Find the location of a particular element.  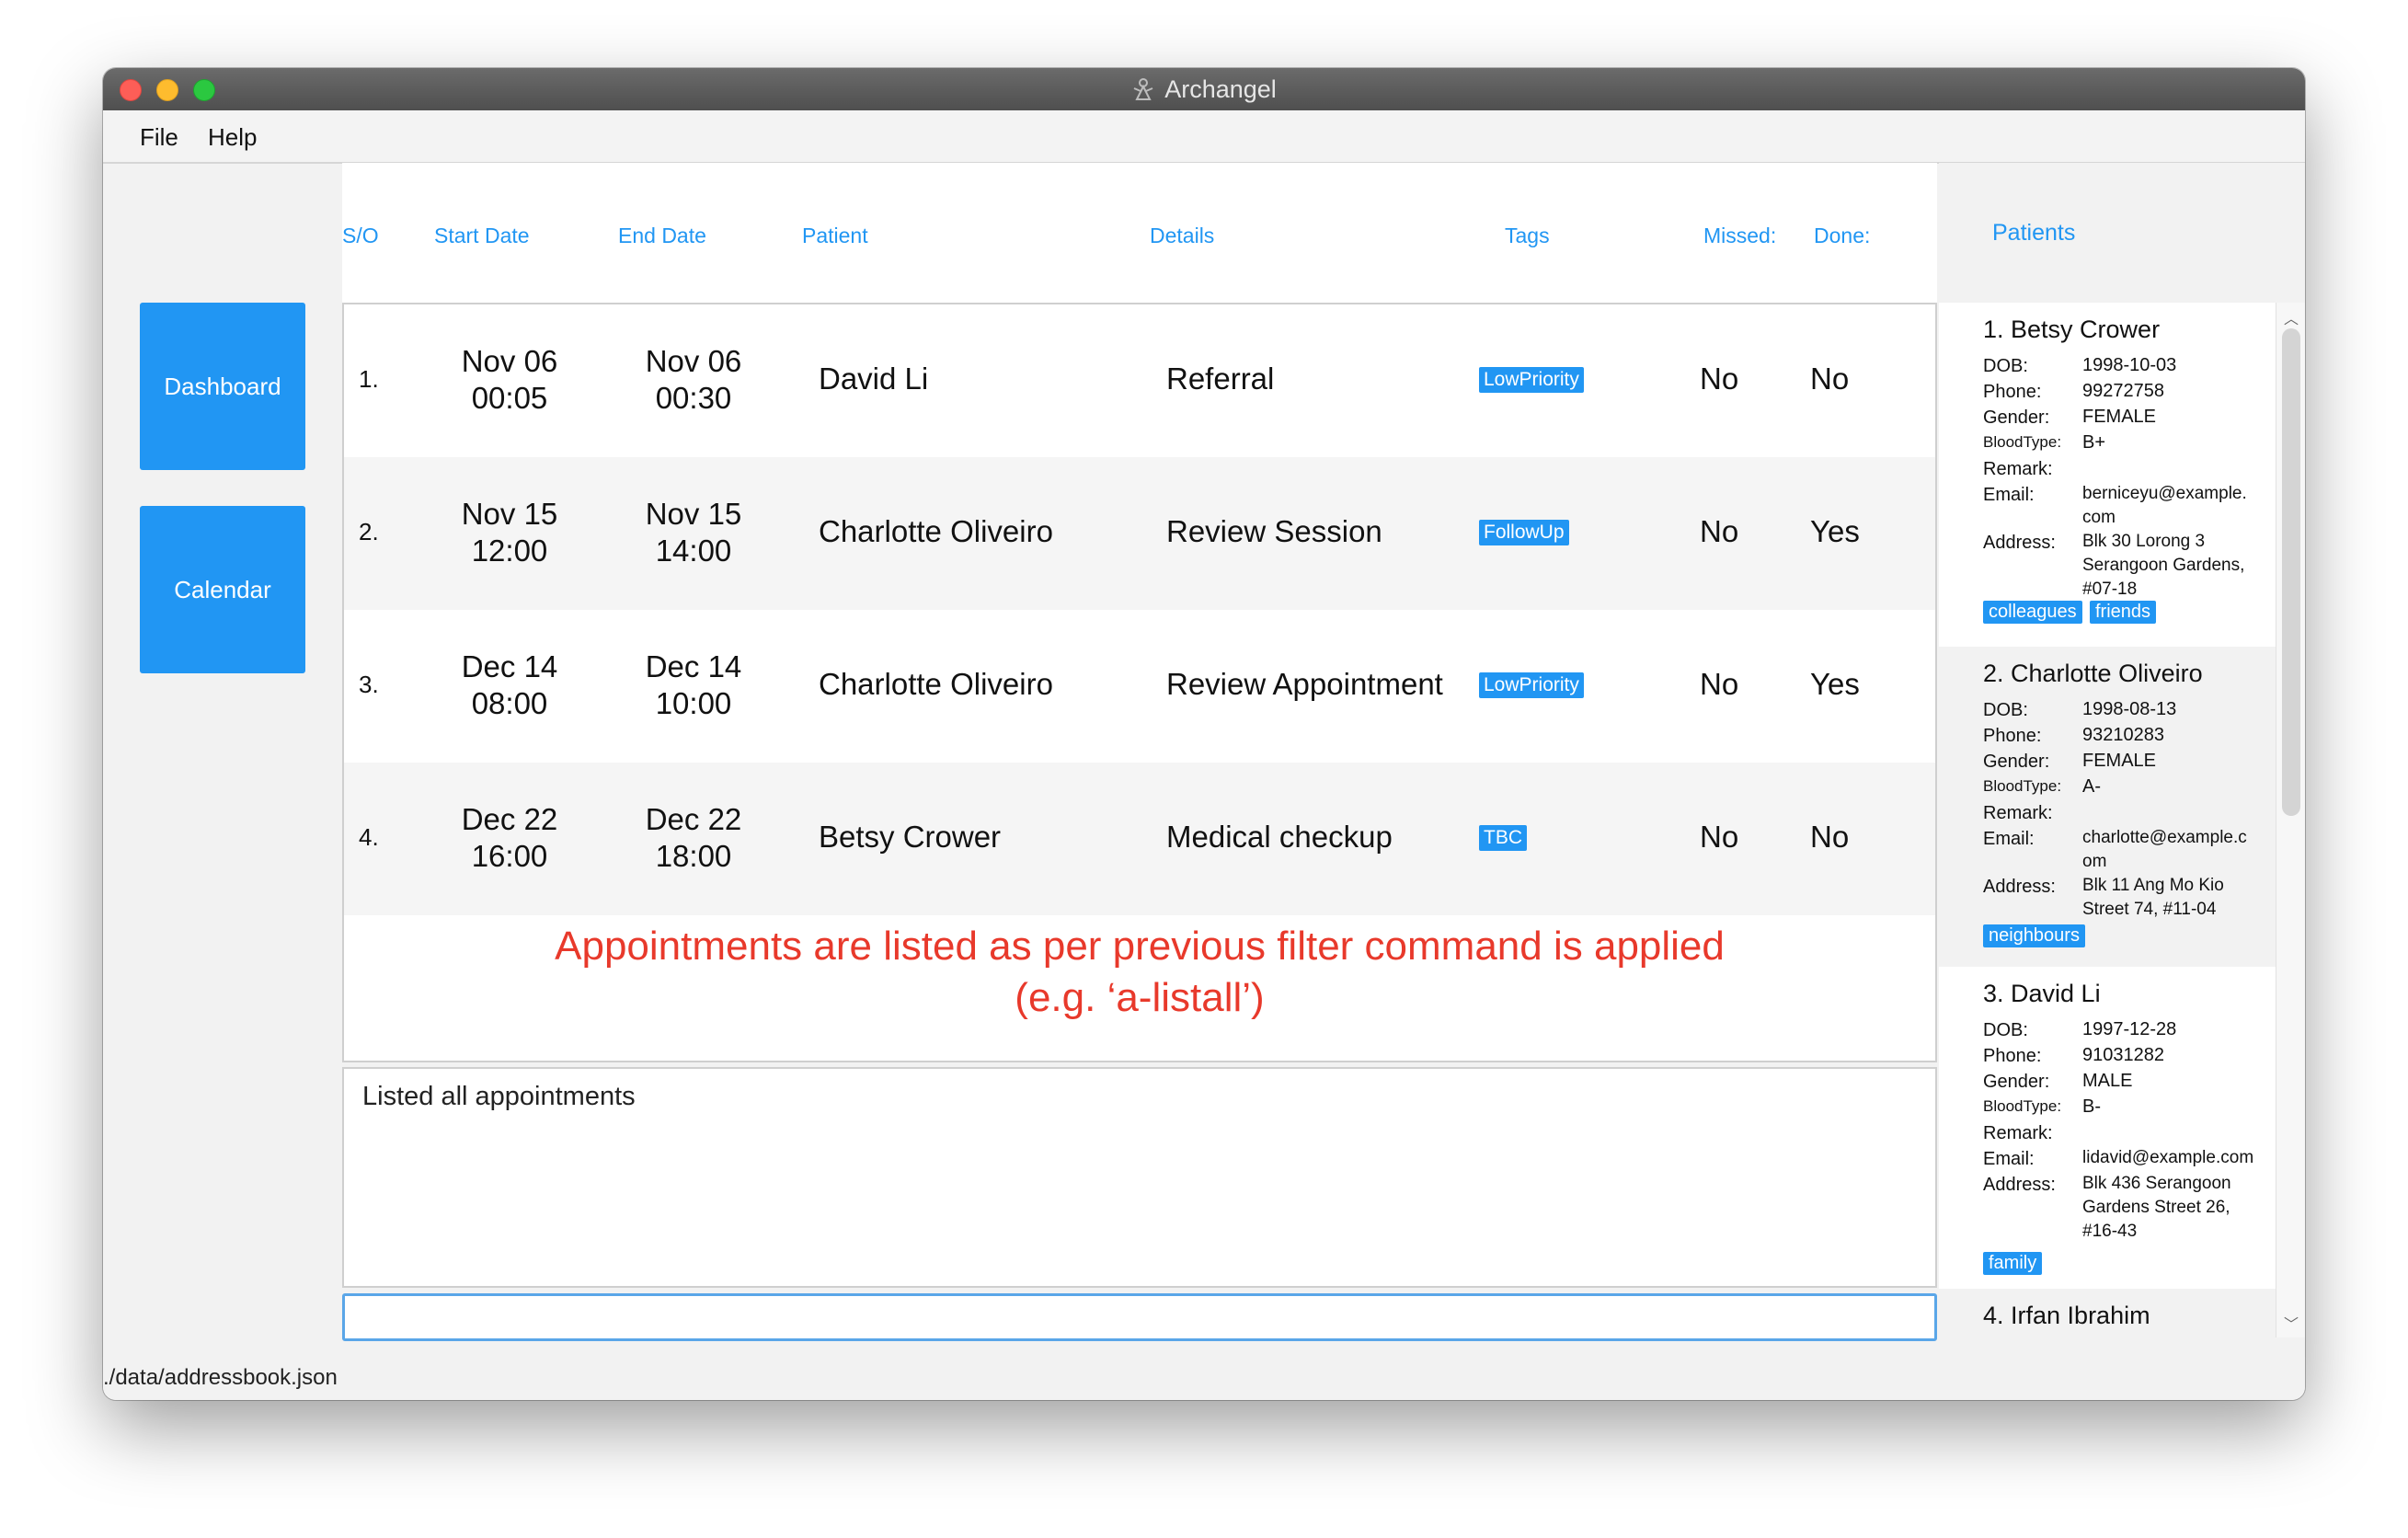

start-date: Dec 14 08:00 is located at coordinates (509, 685).